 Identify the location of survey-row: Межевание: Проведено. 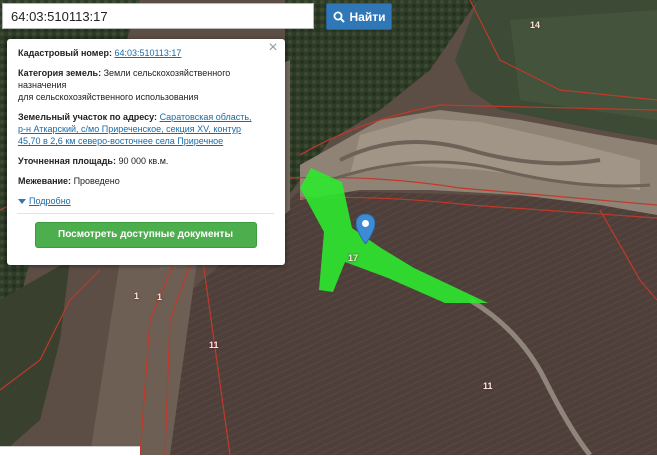
(145, 181).